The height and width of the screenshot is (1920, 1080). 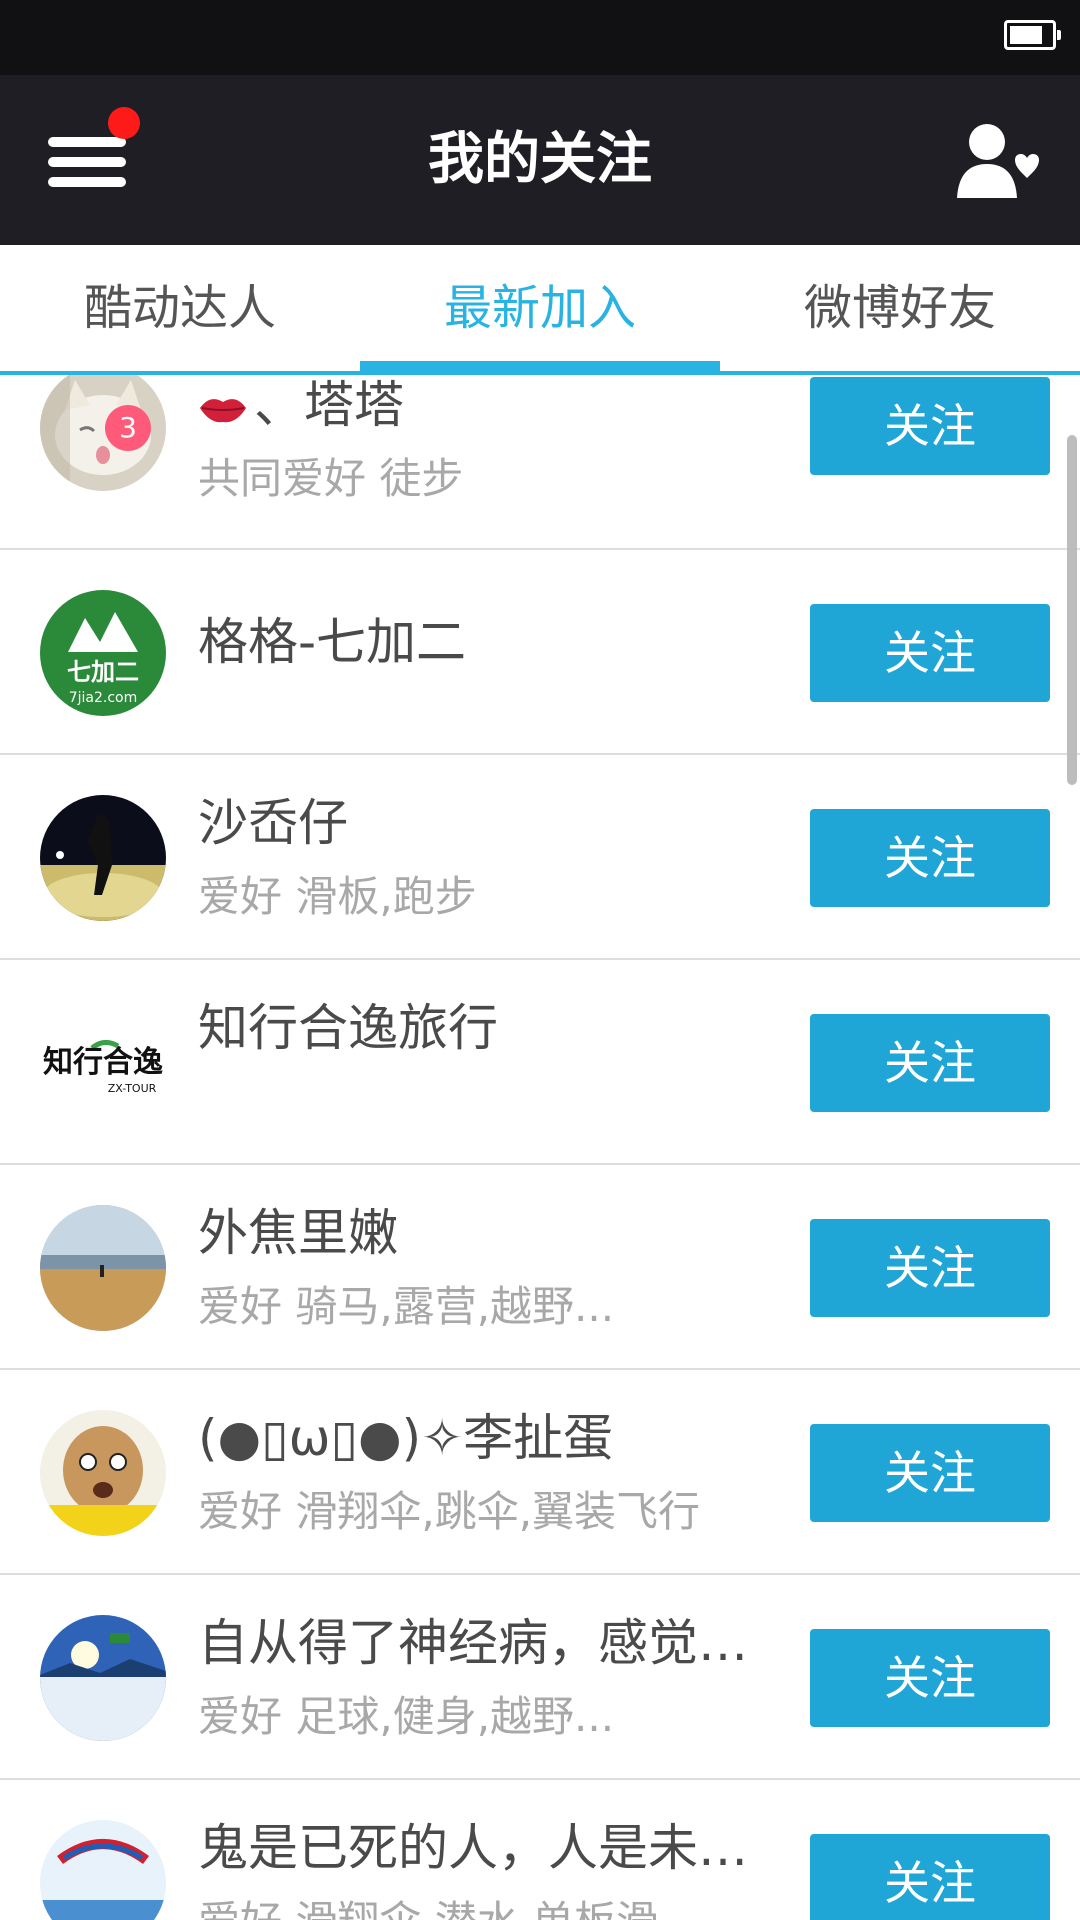 I want to click on user-name: 沙岙仔, so click(x=273, y=823).